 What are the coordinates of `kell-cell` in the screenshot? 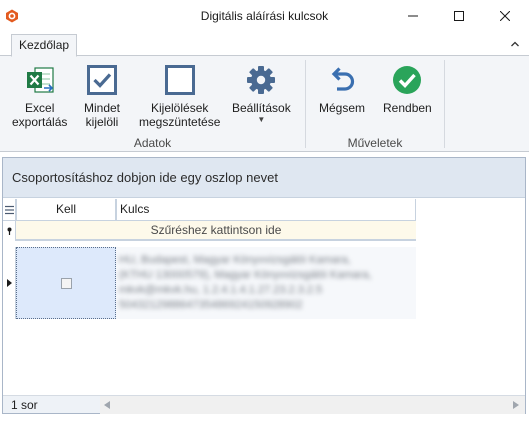 It's located at (66, 283).